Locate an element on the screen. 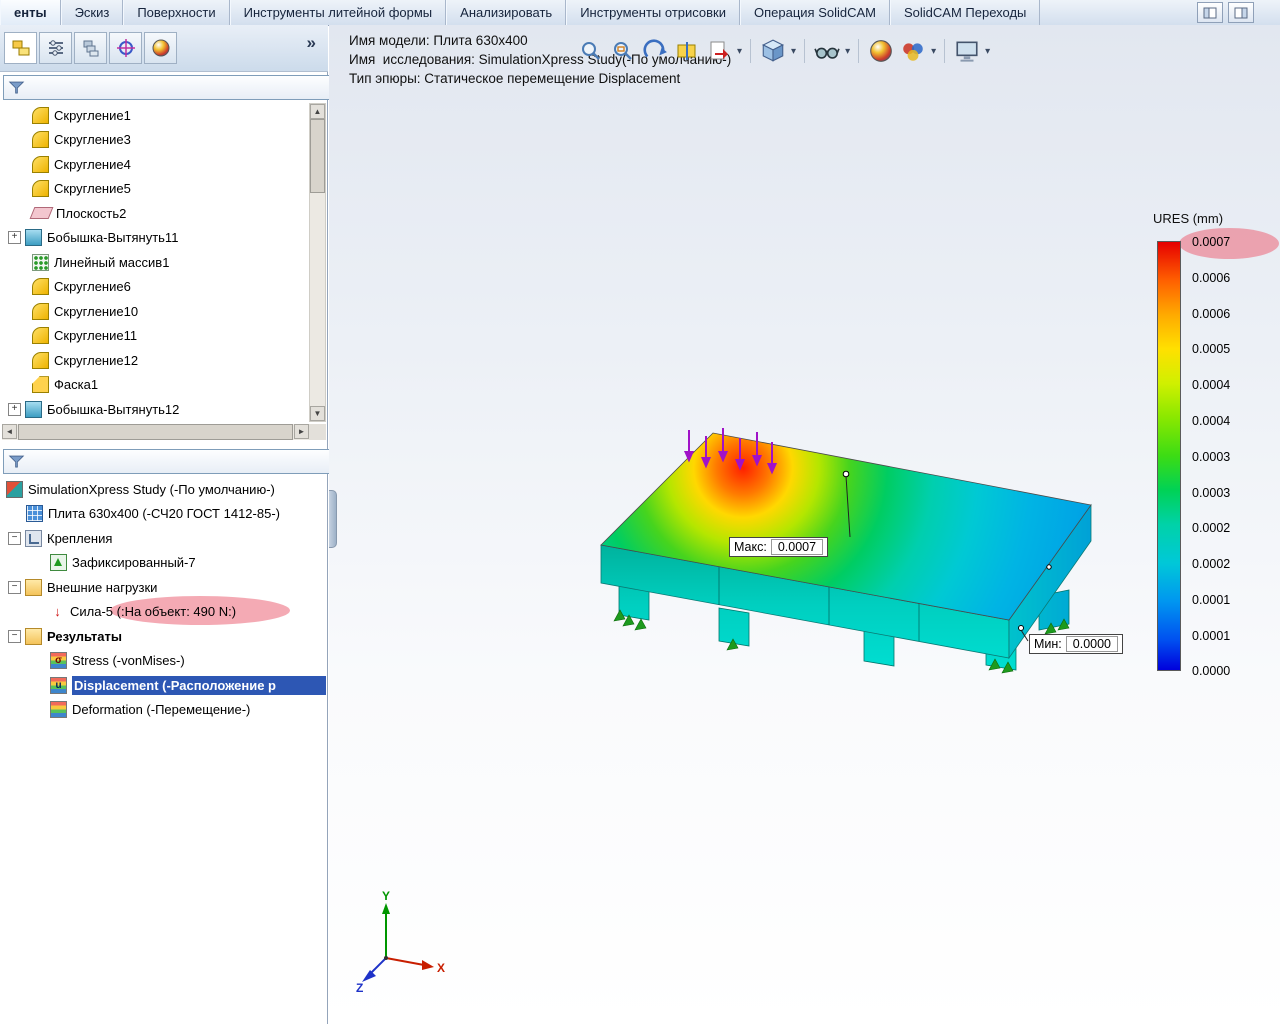 This screenshot has width=1280, height=1024. tab-sketch: Эскиз is located at coordinates (92, 12).